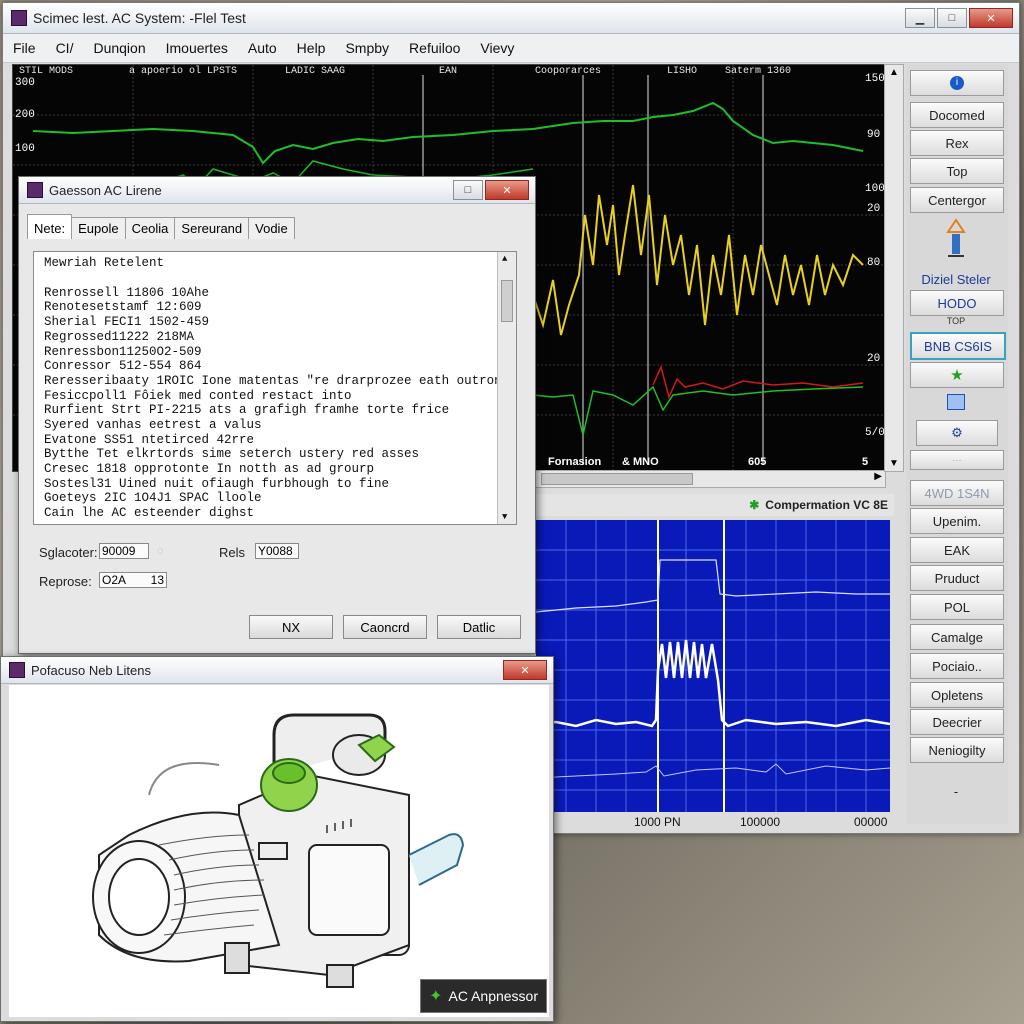 The image size is (1024, 1024). Describe the element at coordinates (278, 850) in the screenshot. I see `ac-compressor-drawing` at that location.